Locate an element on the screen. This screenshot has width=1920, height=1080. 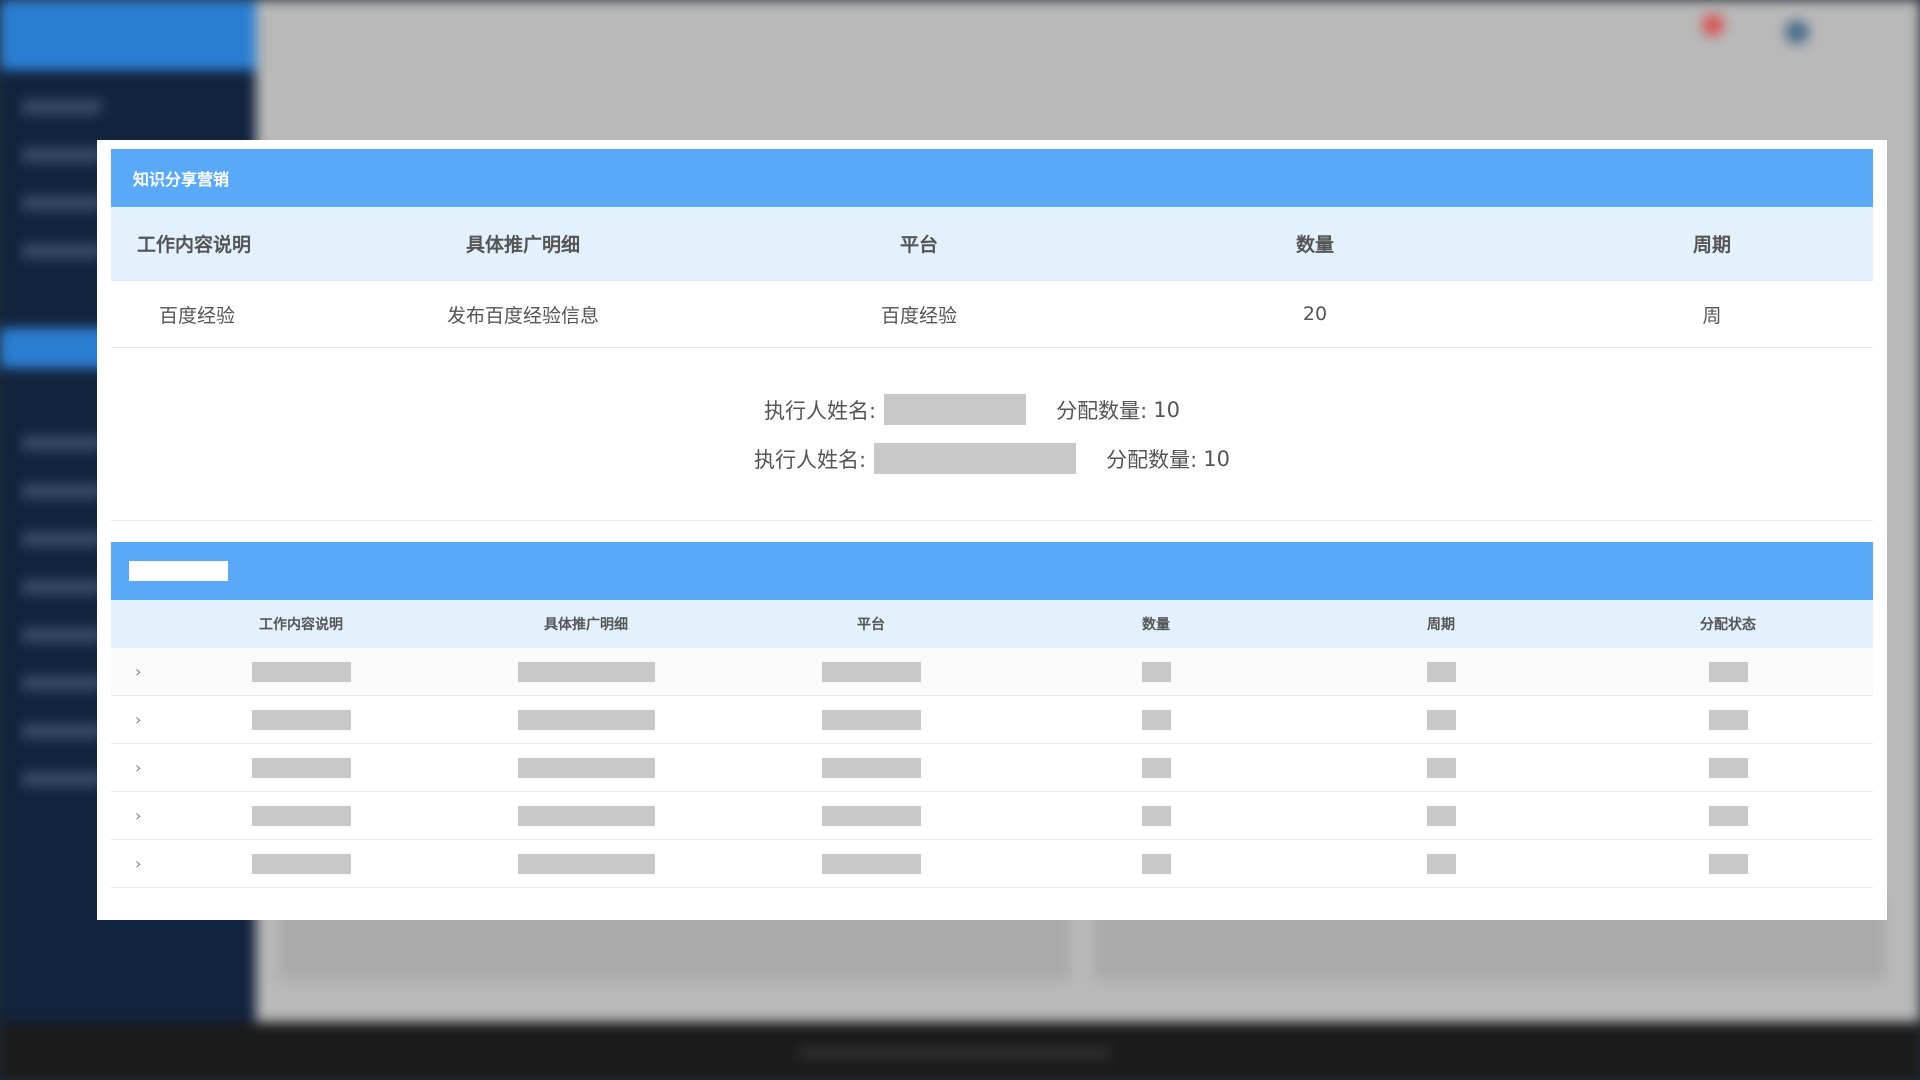
table-header: 工作内容说明 具体推广明细 平台 数量 周期 is located at coordinates (992, 244).